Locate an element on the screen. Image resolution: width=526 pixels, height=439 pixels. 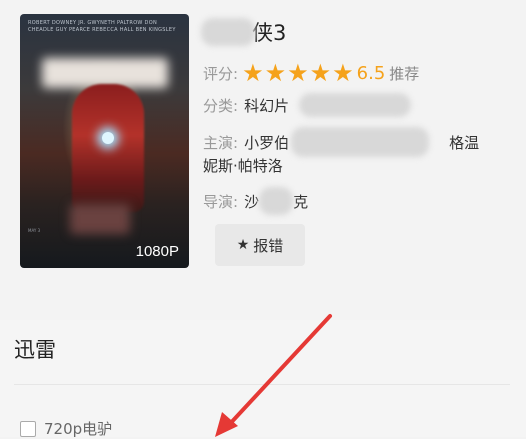
movie-title-text: 侠3 is located at coordinates (269, 33).